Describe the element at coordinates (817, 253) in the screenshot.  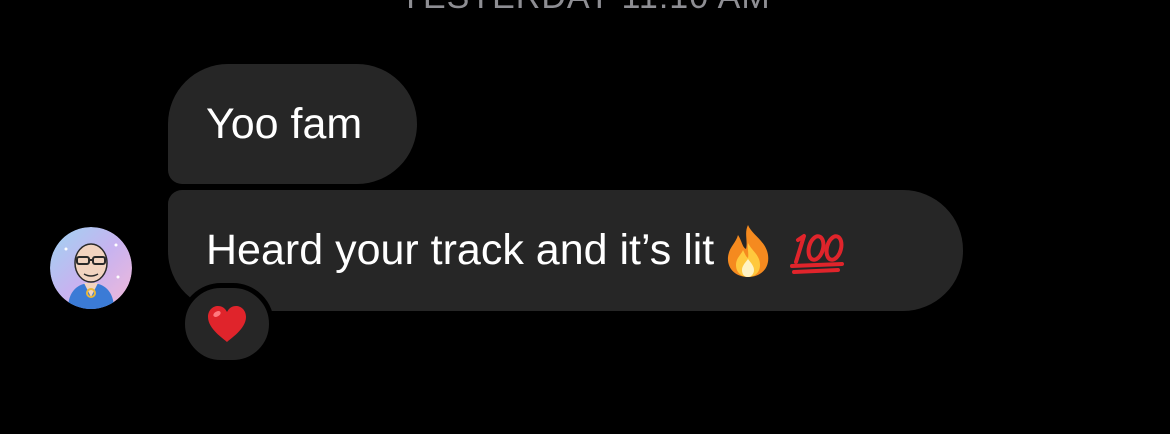
I see `hundred-points-emoji-icon` at that location.